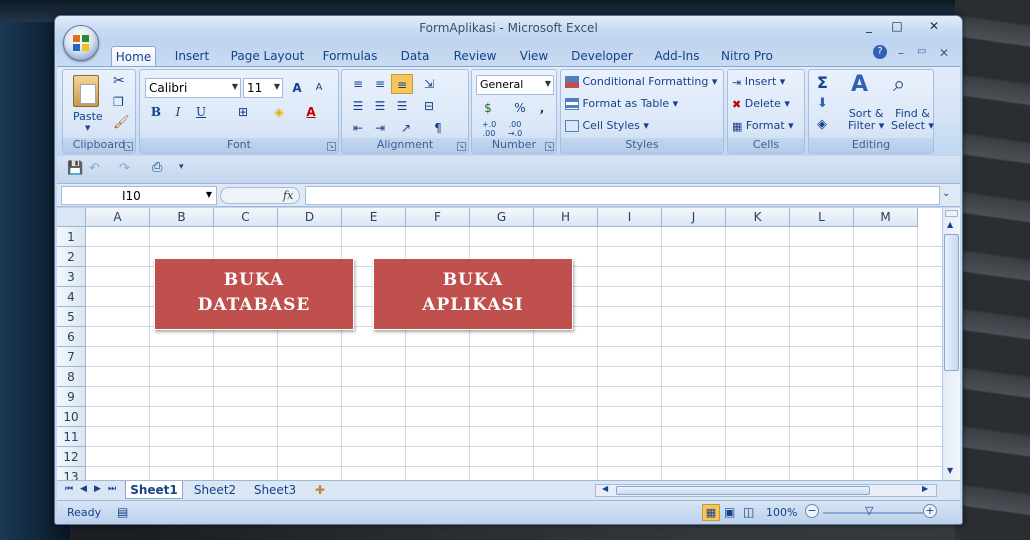 The height and width of the screenshot is (540, 1030). I want to click on ribbon-close-icon: ✕, so click(944, 53).